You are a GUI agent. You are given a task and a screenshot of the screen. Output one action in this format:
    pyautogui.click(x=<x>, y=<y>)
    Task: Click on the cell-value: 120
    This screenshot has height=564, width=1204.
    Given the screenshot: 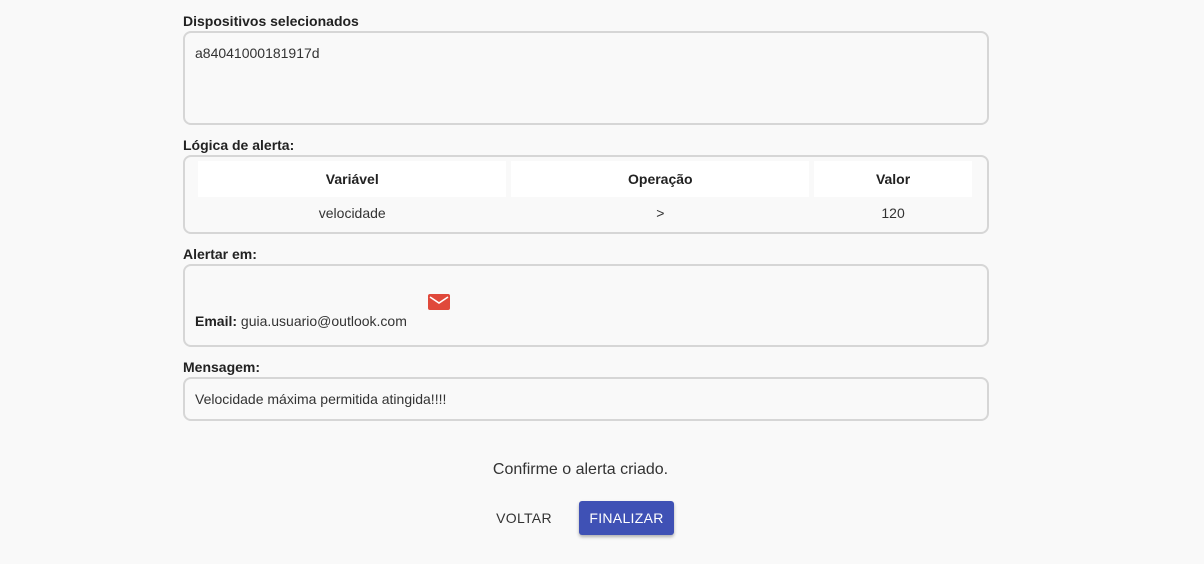 What is the action you would take?
    pyautogui.click(x=893, y=213)
    